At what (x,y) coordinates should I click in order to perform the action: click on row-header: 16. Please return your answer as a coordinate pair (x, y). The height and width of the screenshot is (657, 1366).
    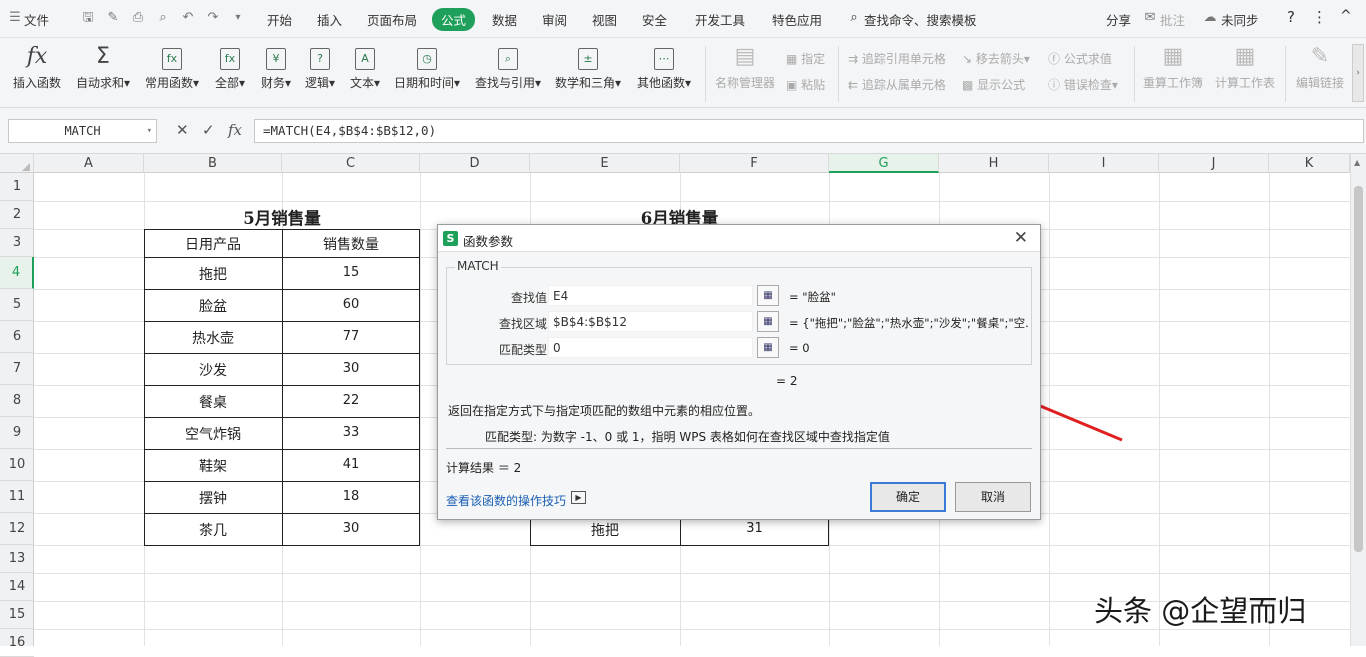
    Looking at the image, I should click on (17, 643).